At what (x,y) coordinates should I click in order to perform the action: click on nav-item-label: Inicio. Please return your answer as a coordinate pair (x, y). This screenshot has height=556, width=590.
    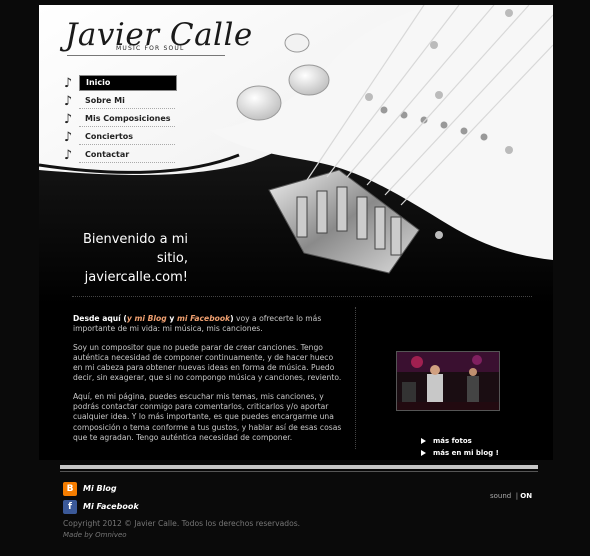
    Looking at the image, I should click on (128, 83).